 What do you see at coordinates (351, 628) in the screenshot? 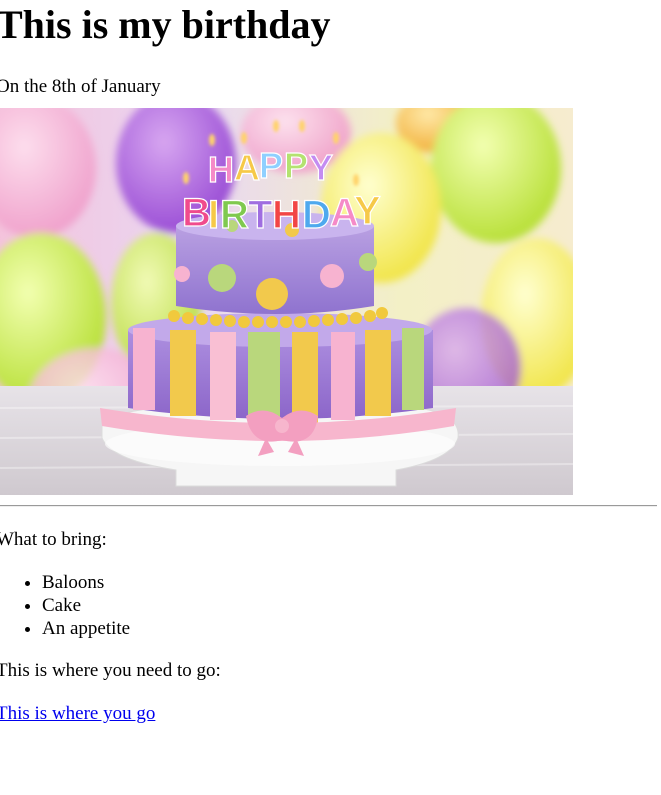
I see `list-item: An appetite` at bounding box center [351, 628].